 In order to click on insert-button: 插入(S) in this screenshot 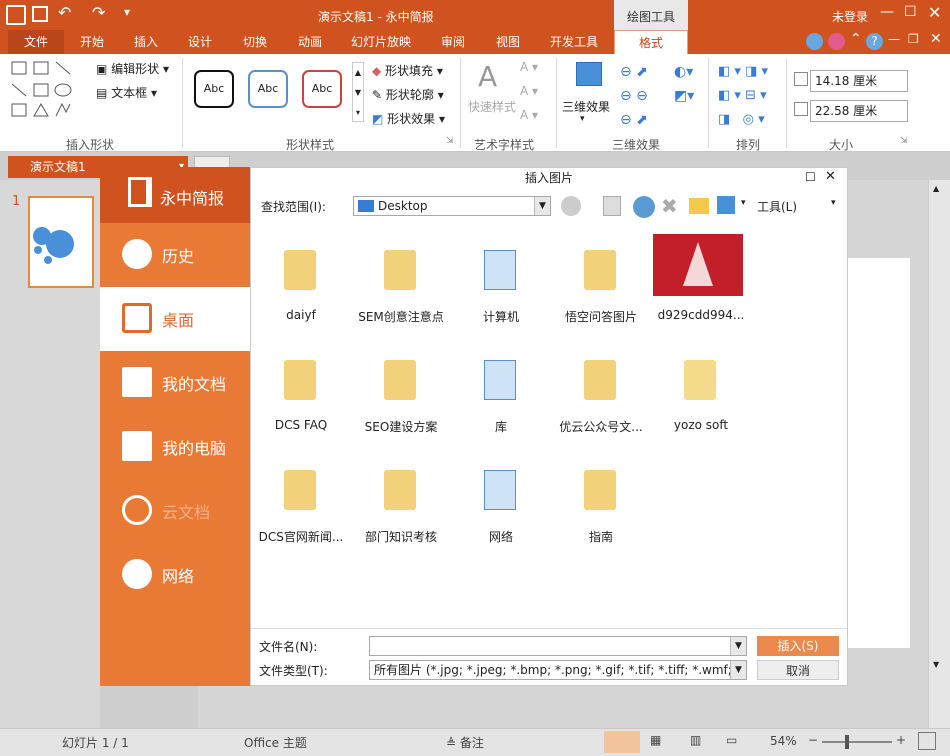, I will do `click(798, 646)`.